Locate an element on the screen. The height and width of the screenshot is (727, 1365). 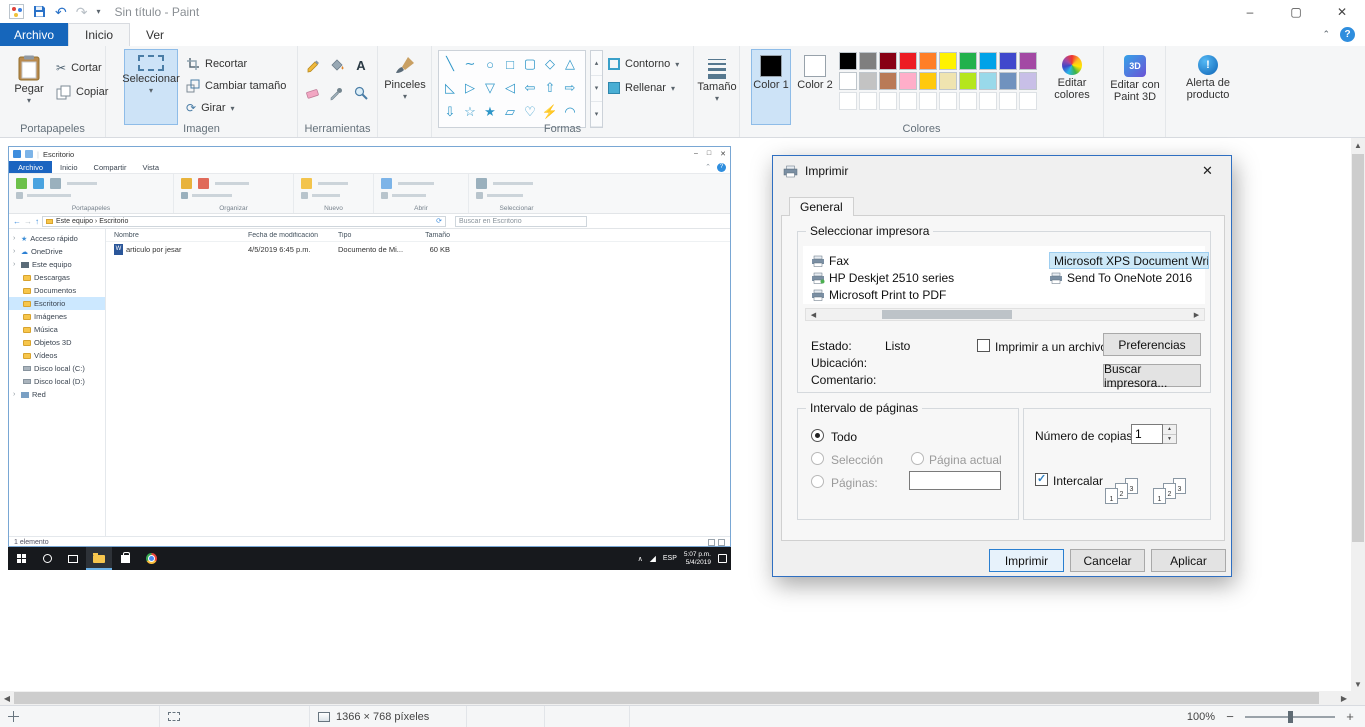
resize-button: Cambiar tamaño is located at coordinates (236, 86).